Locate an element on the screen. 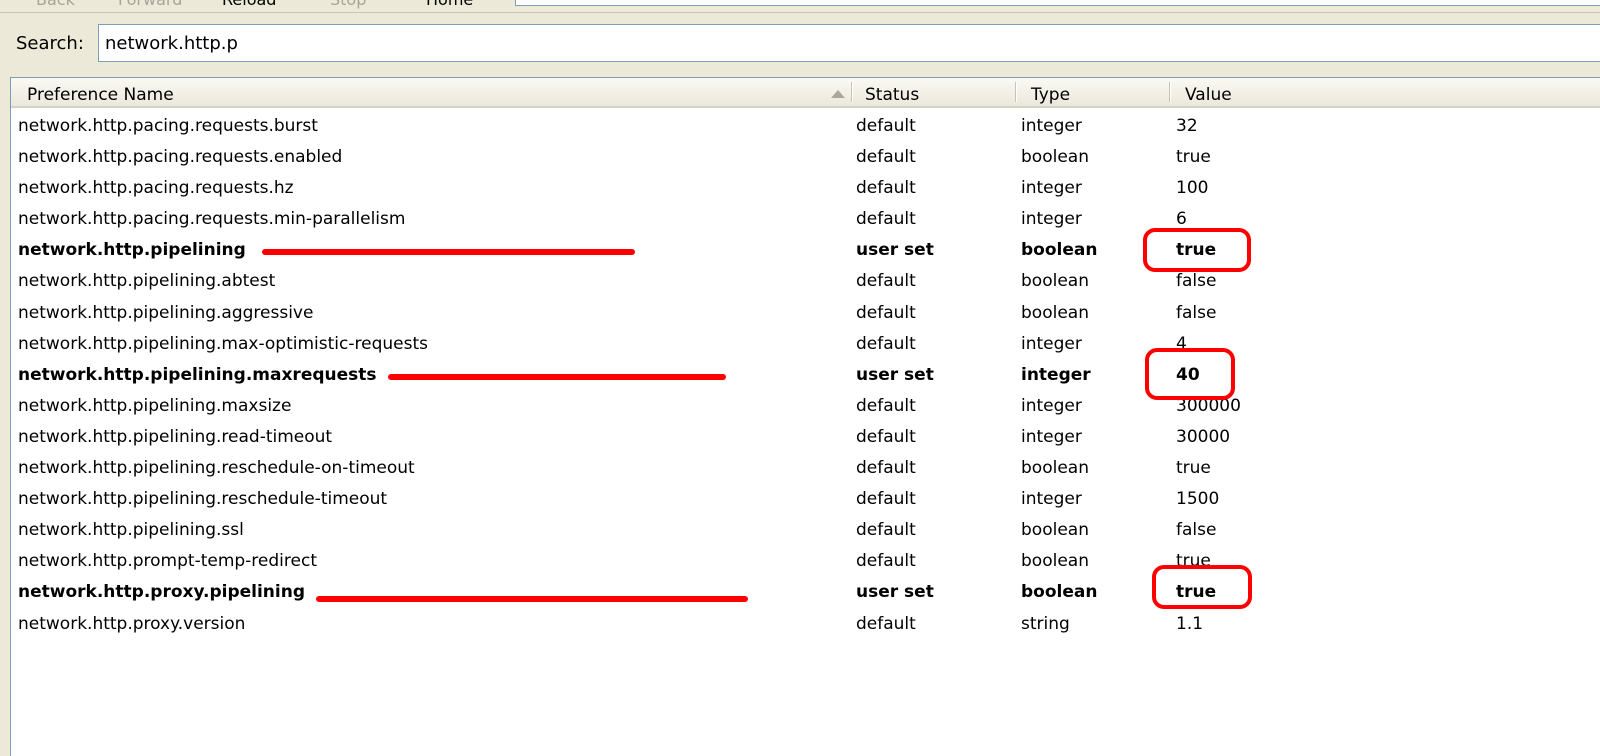 This screenshot has height=756, width=1600. reload-button: Reload is located at coordinates (249, 4).